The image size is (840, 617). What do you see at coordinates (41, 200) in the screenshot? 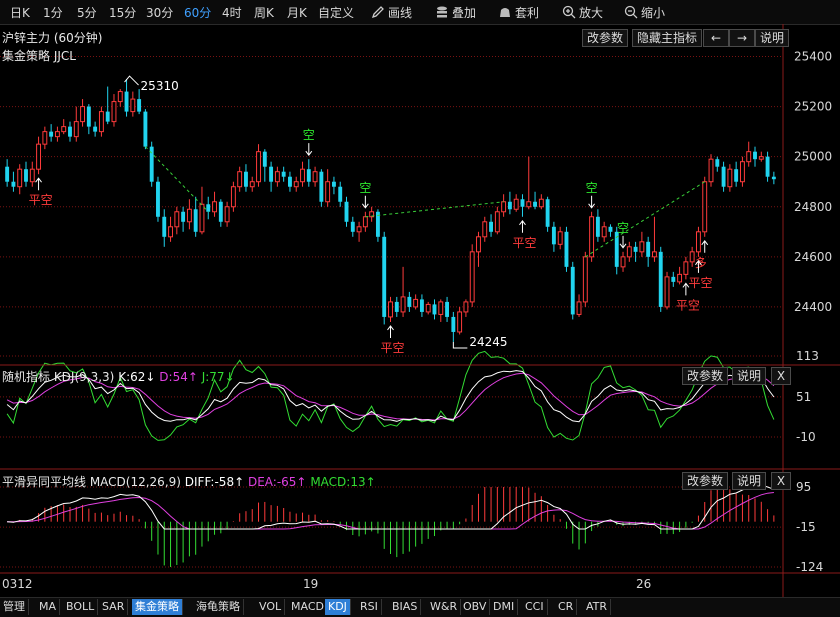
I see `signal-label: 平空` at bounding box center [41, 200].